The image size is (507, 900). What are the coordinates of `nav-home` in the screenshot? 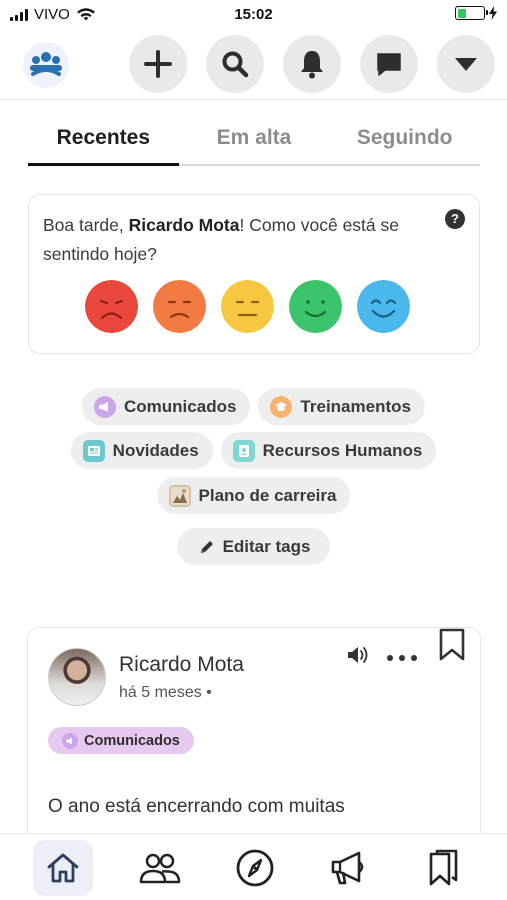 It's located at (63, 868).